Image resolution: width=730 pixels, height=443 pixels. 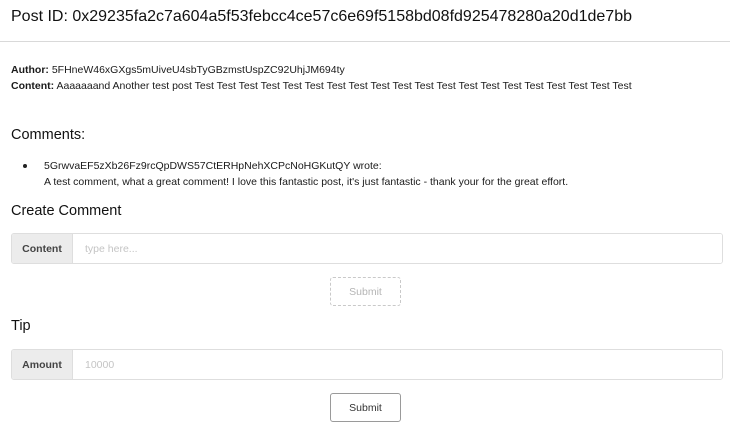 What do you see at coordinates (30, 70) in the screenshot?
I see `author-label: Author:` at bounding box center [30, 70].